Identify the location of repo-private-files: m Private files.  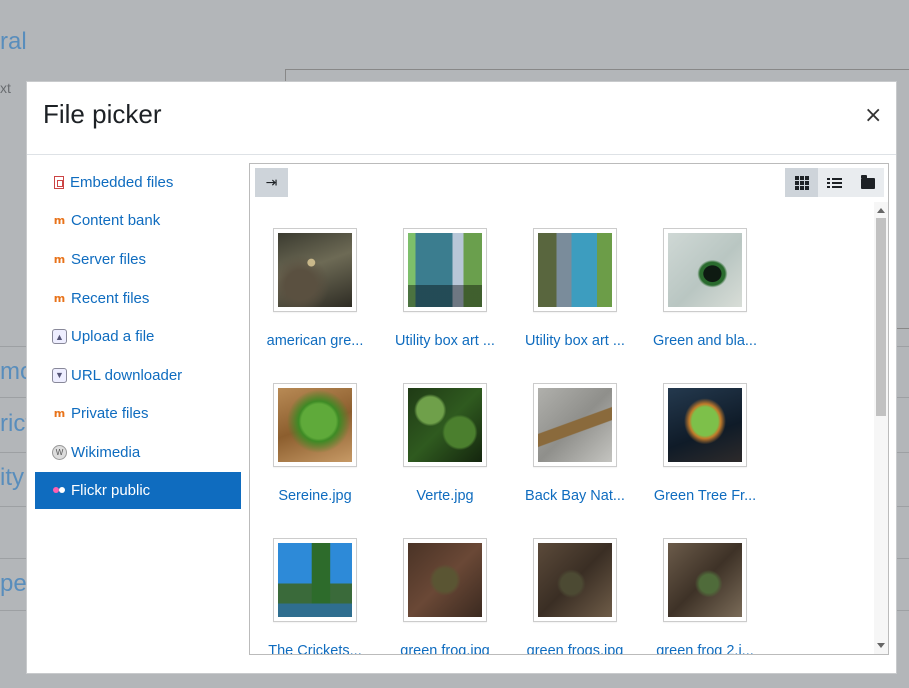
(138, 414).